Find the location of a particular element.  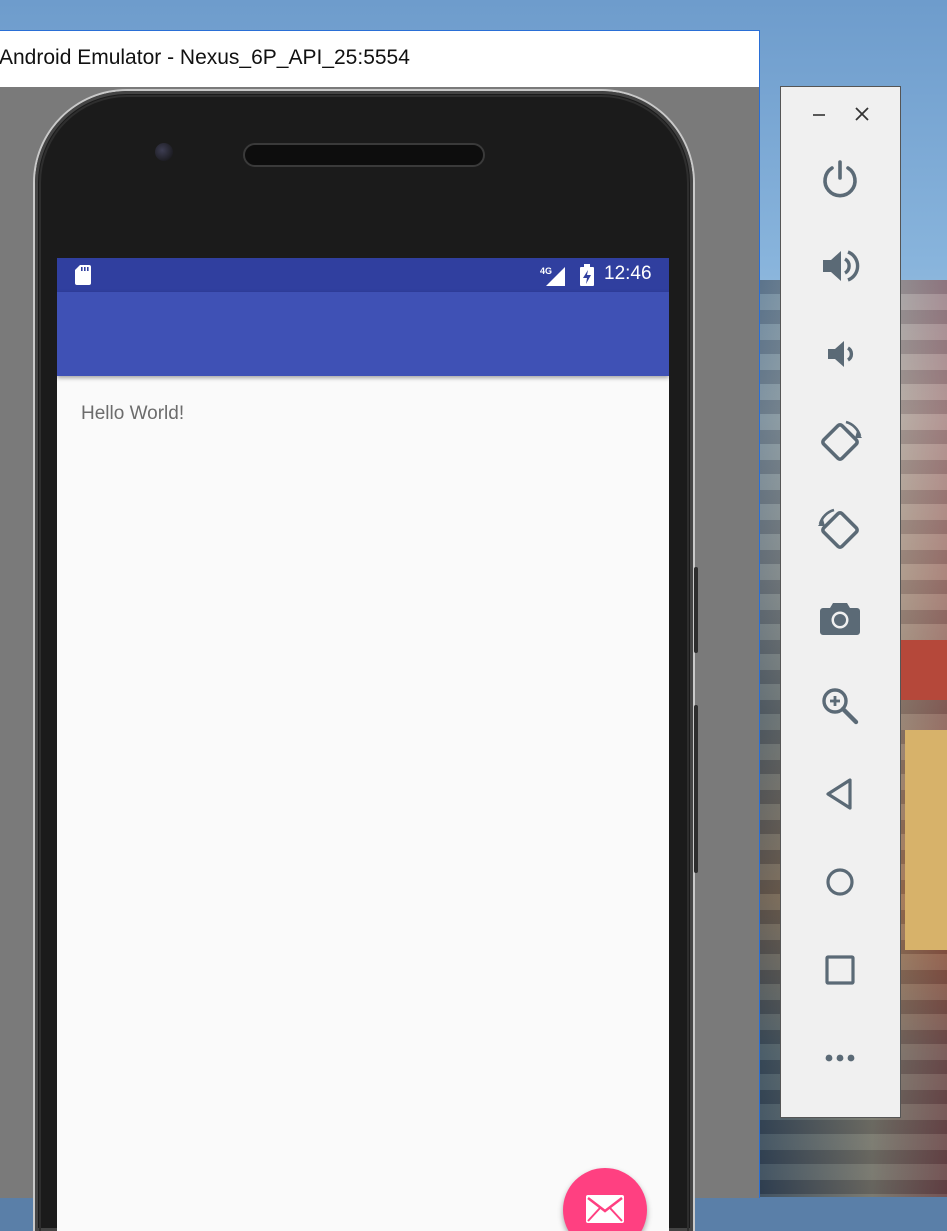

zoom-button is located at coordinates (840, 706).